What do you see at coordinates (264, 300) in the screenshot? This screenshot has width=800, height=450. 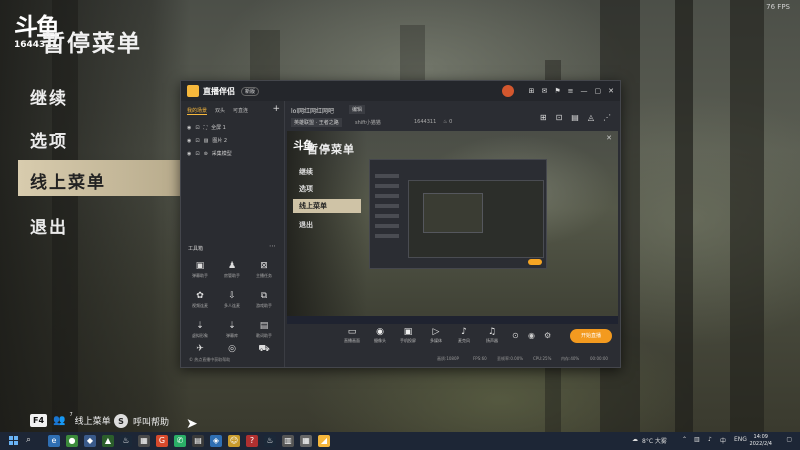 I see `tool-game-helper: ⧉ 游戏助手` at bounding box center [264, 300].